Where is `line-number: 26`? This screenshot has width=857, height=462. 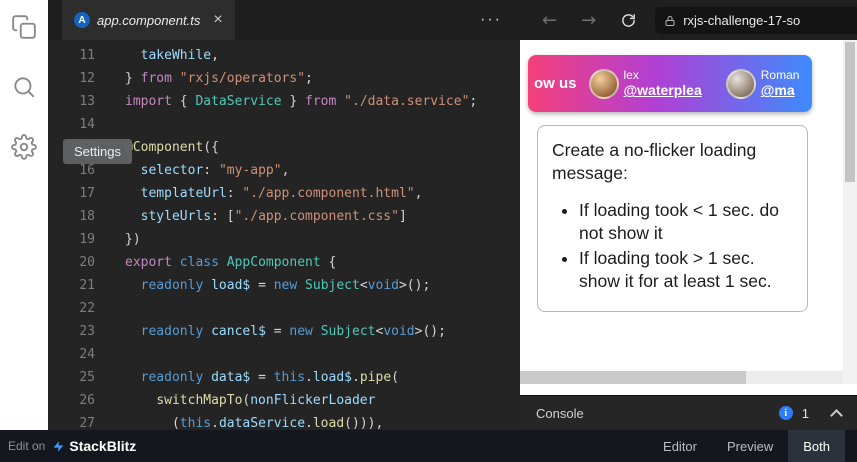
line-number: 26 is located at coordinates (87, 400).